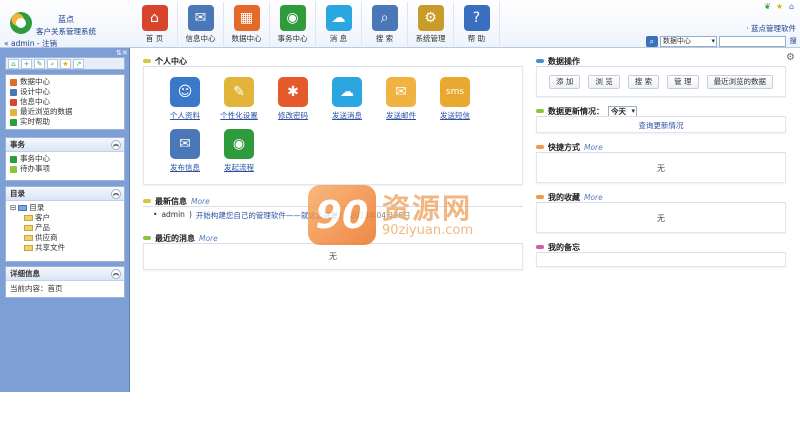  I want to click on affairs-panel-header: 事务 ︽, so click(65, 145).